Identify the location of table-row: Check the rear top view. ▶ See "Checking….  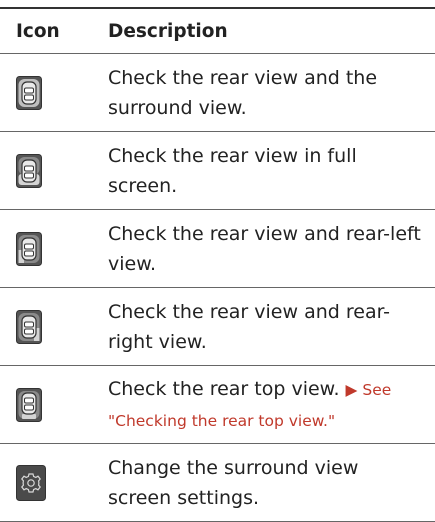
(217, 405).